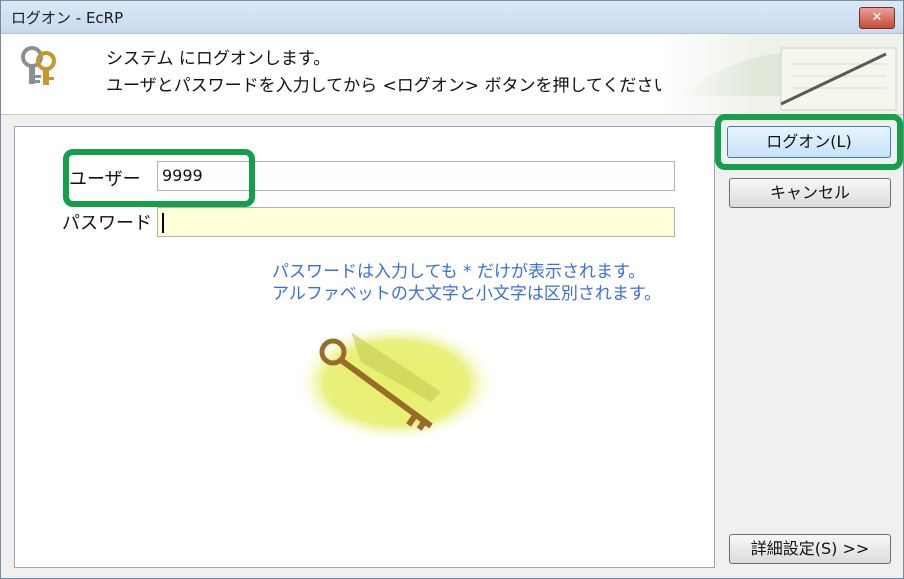 This screenshot has width=904, height=579. I want to click on header-message-line2: ユーザとパスワードを入力してから <ログオン> ボタンを押してください。, so click(397, 86).